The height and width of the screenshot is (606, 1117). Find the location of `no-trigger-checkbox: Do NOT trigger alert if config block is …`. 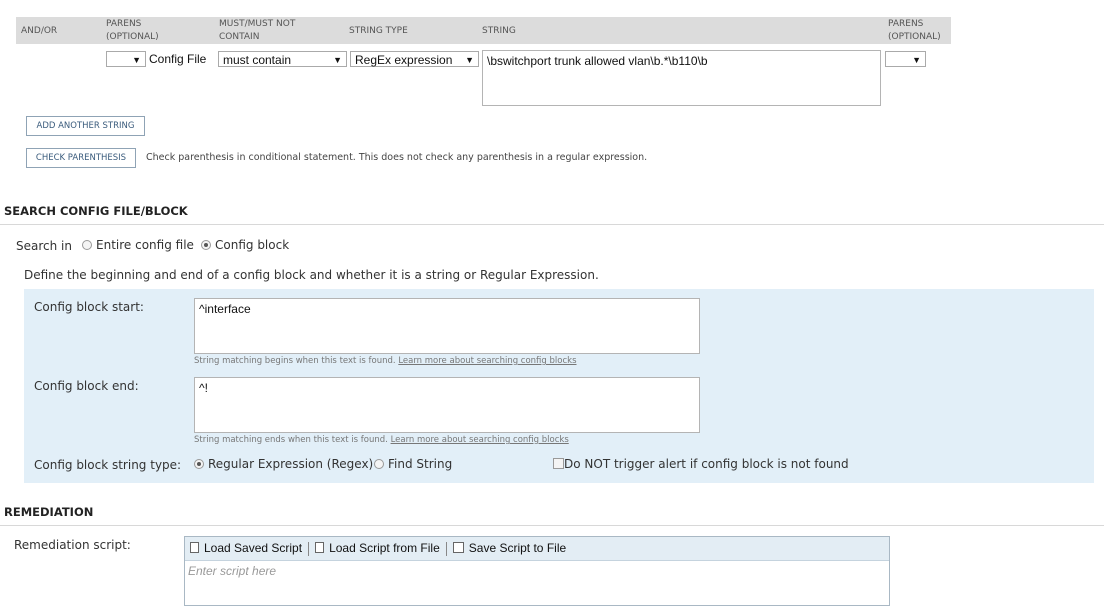

no-trigger-checkbox: Do NOT trigger alert if config block is … is located at coordinates (701, 464).